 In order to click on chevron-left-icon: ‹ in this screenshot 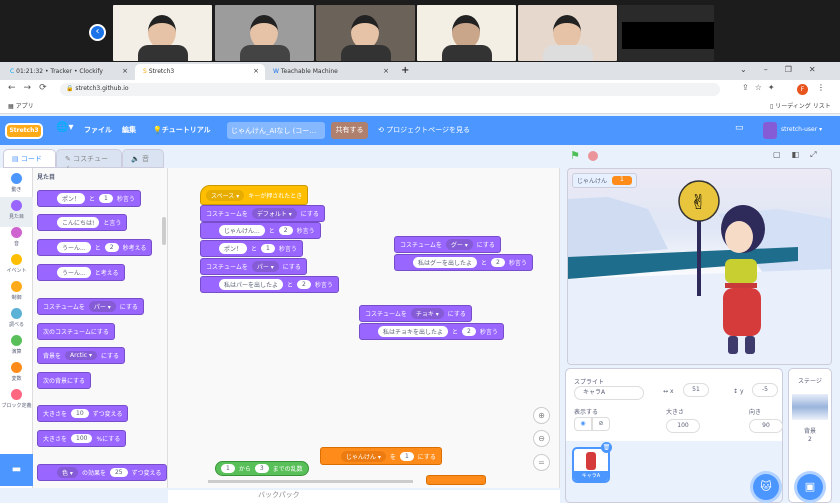, I will do `click(97, 32)`.